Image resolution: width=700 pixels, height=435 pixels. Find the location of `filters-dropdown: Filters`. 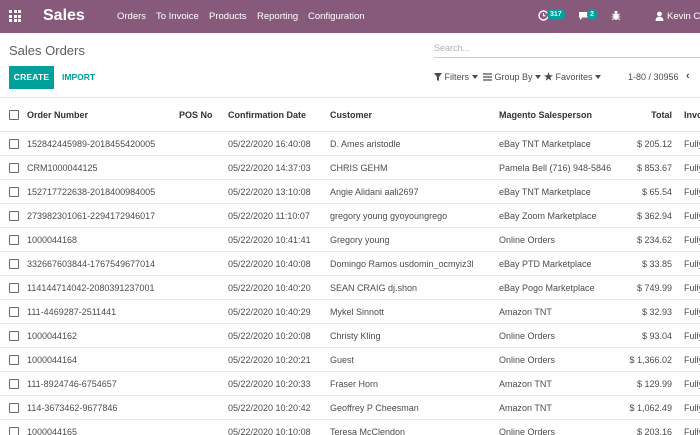

filters-dropdown: Filters is located at coordinates (456, 77).